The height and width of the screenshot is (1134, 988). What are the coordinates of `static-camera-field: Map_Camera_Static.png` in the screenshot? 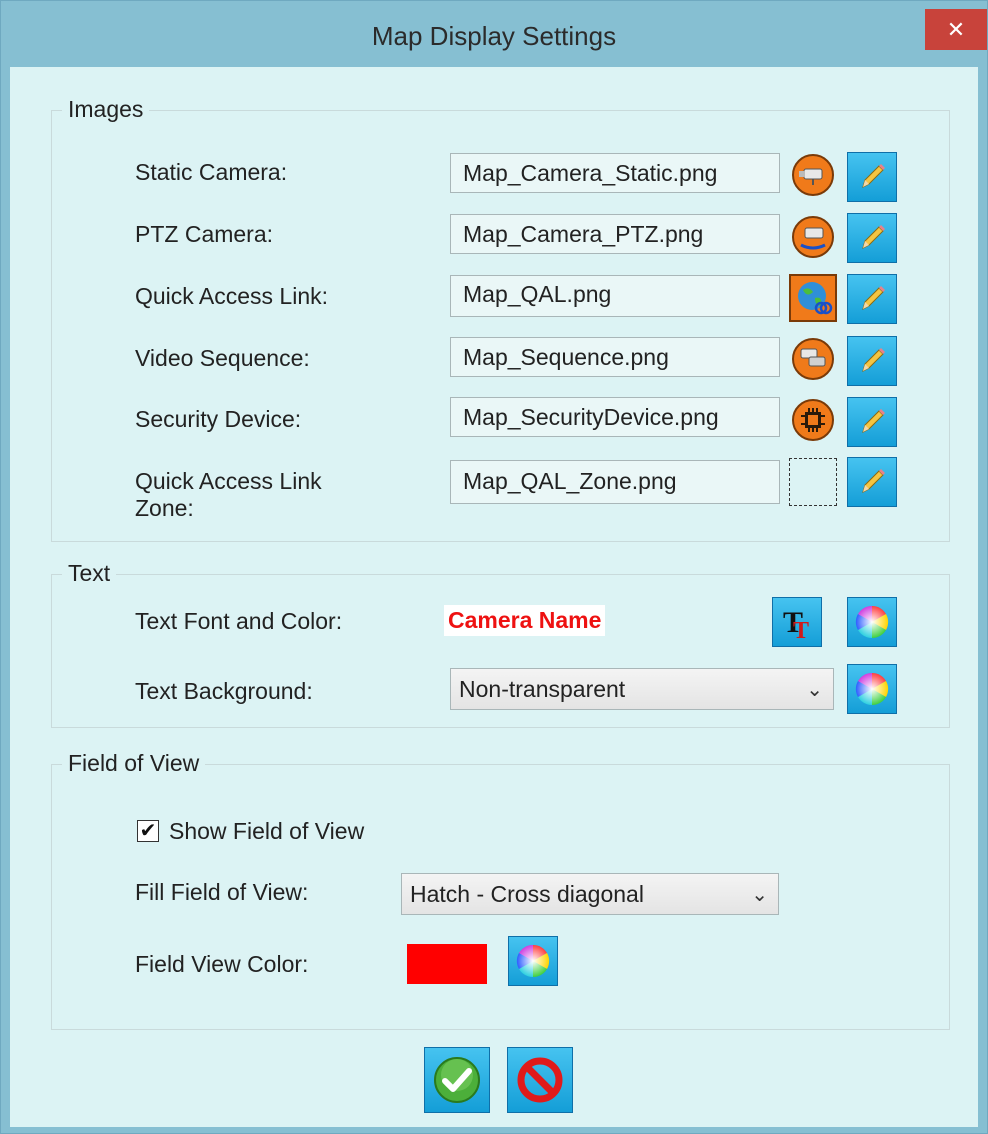 It's located at (615, 173).